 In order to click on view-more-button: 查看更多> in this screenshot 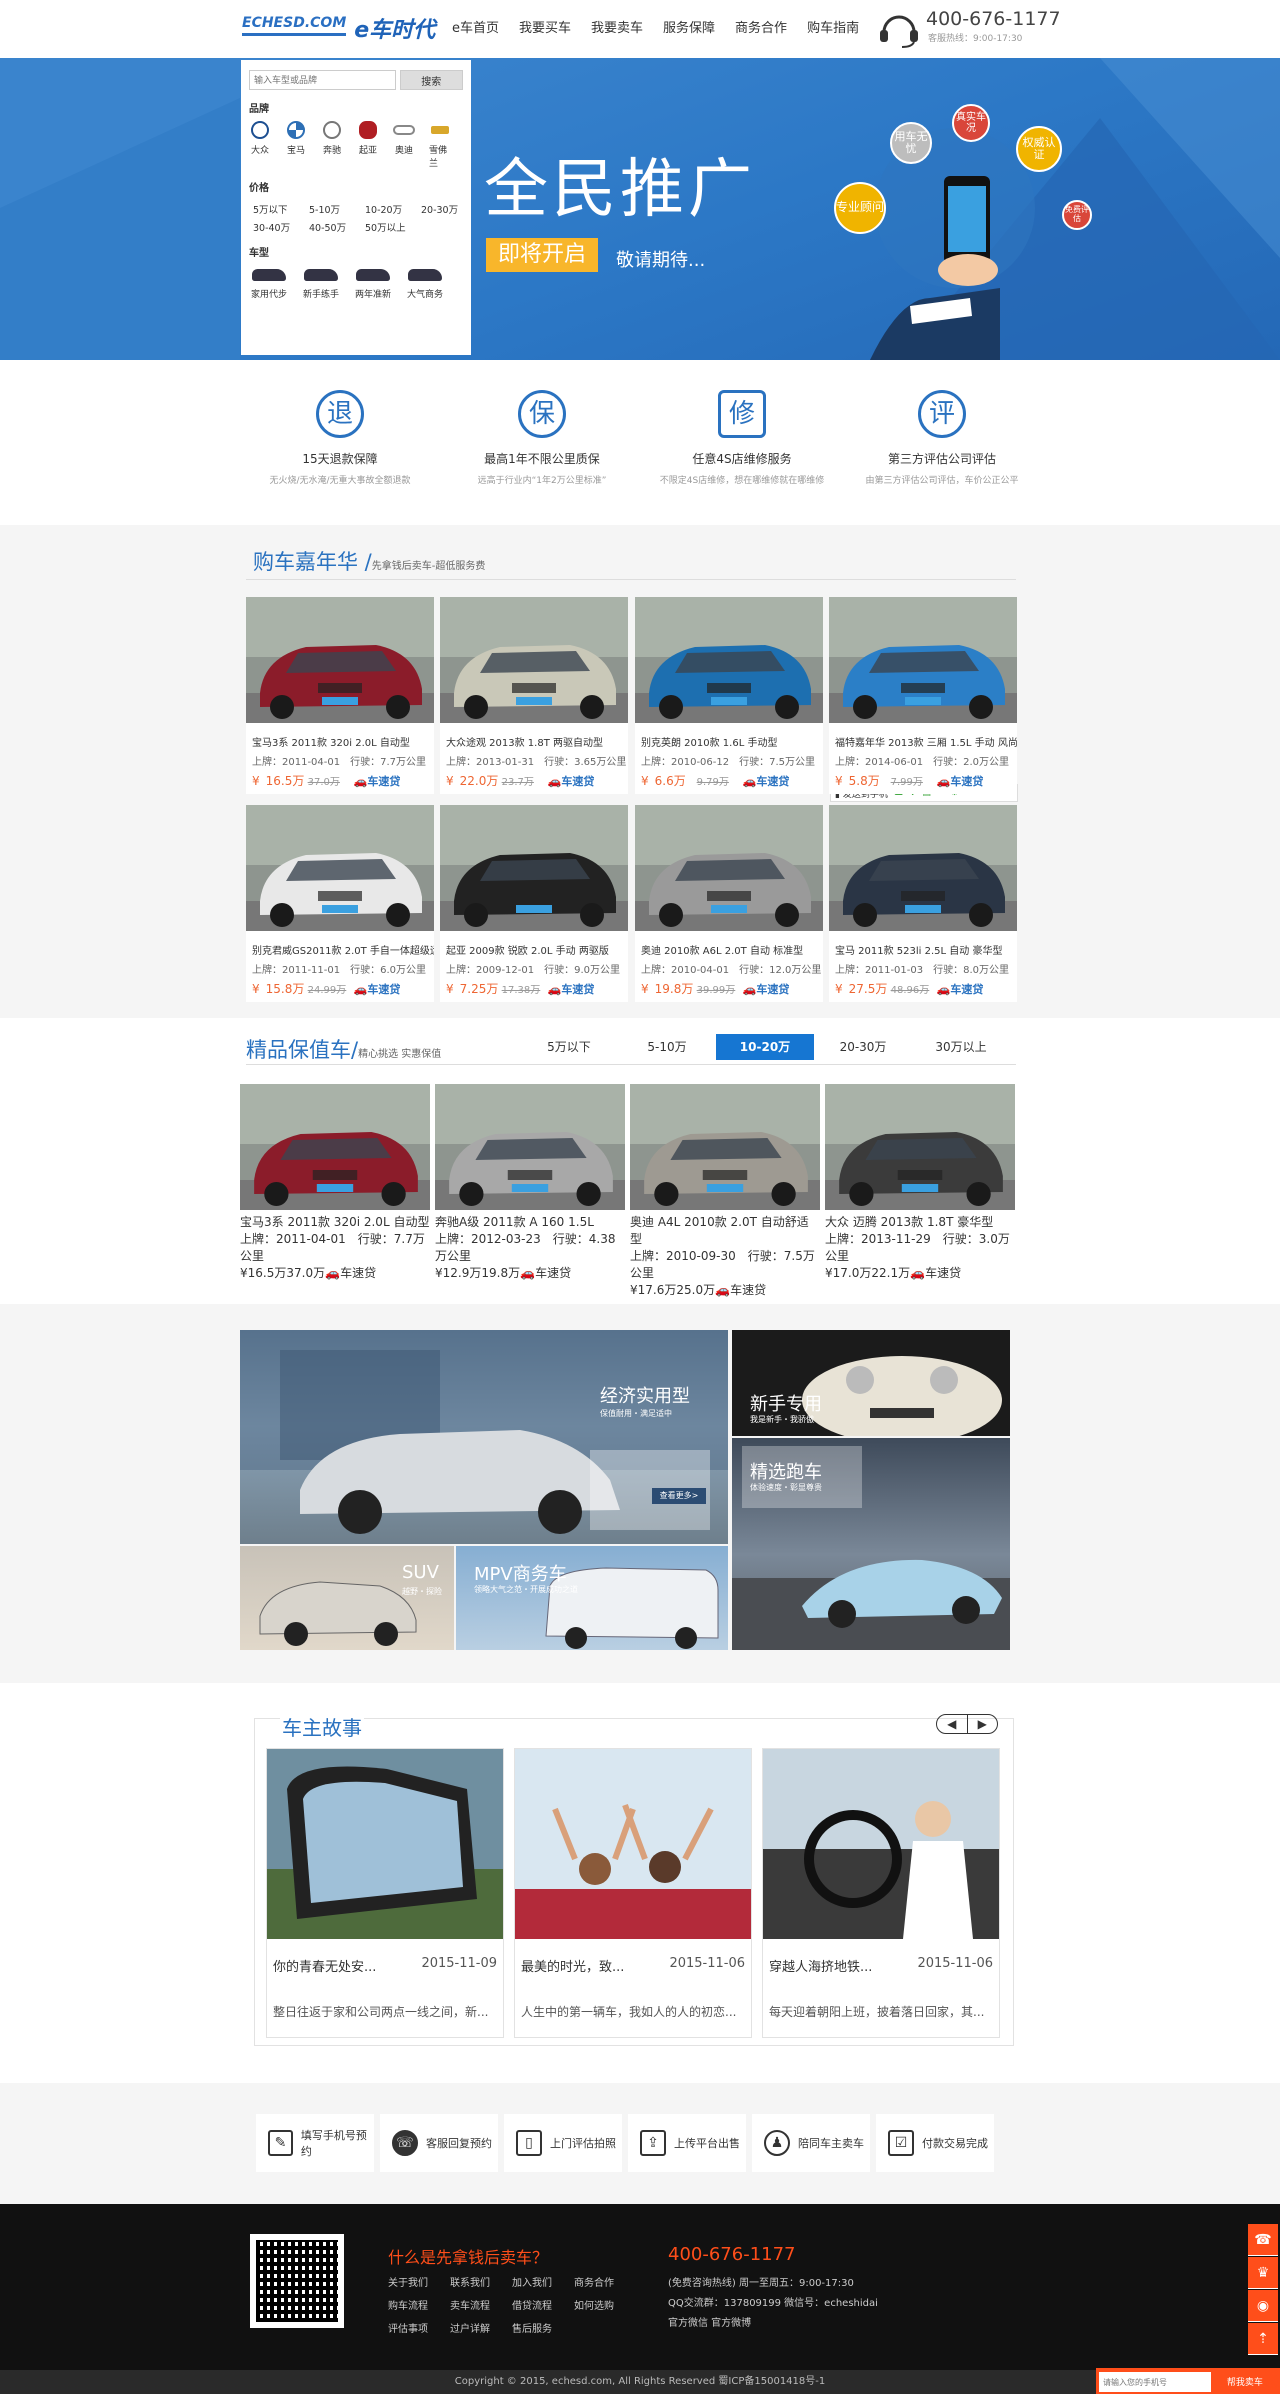, I will do `click(679, 1496)`.